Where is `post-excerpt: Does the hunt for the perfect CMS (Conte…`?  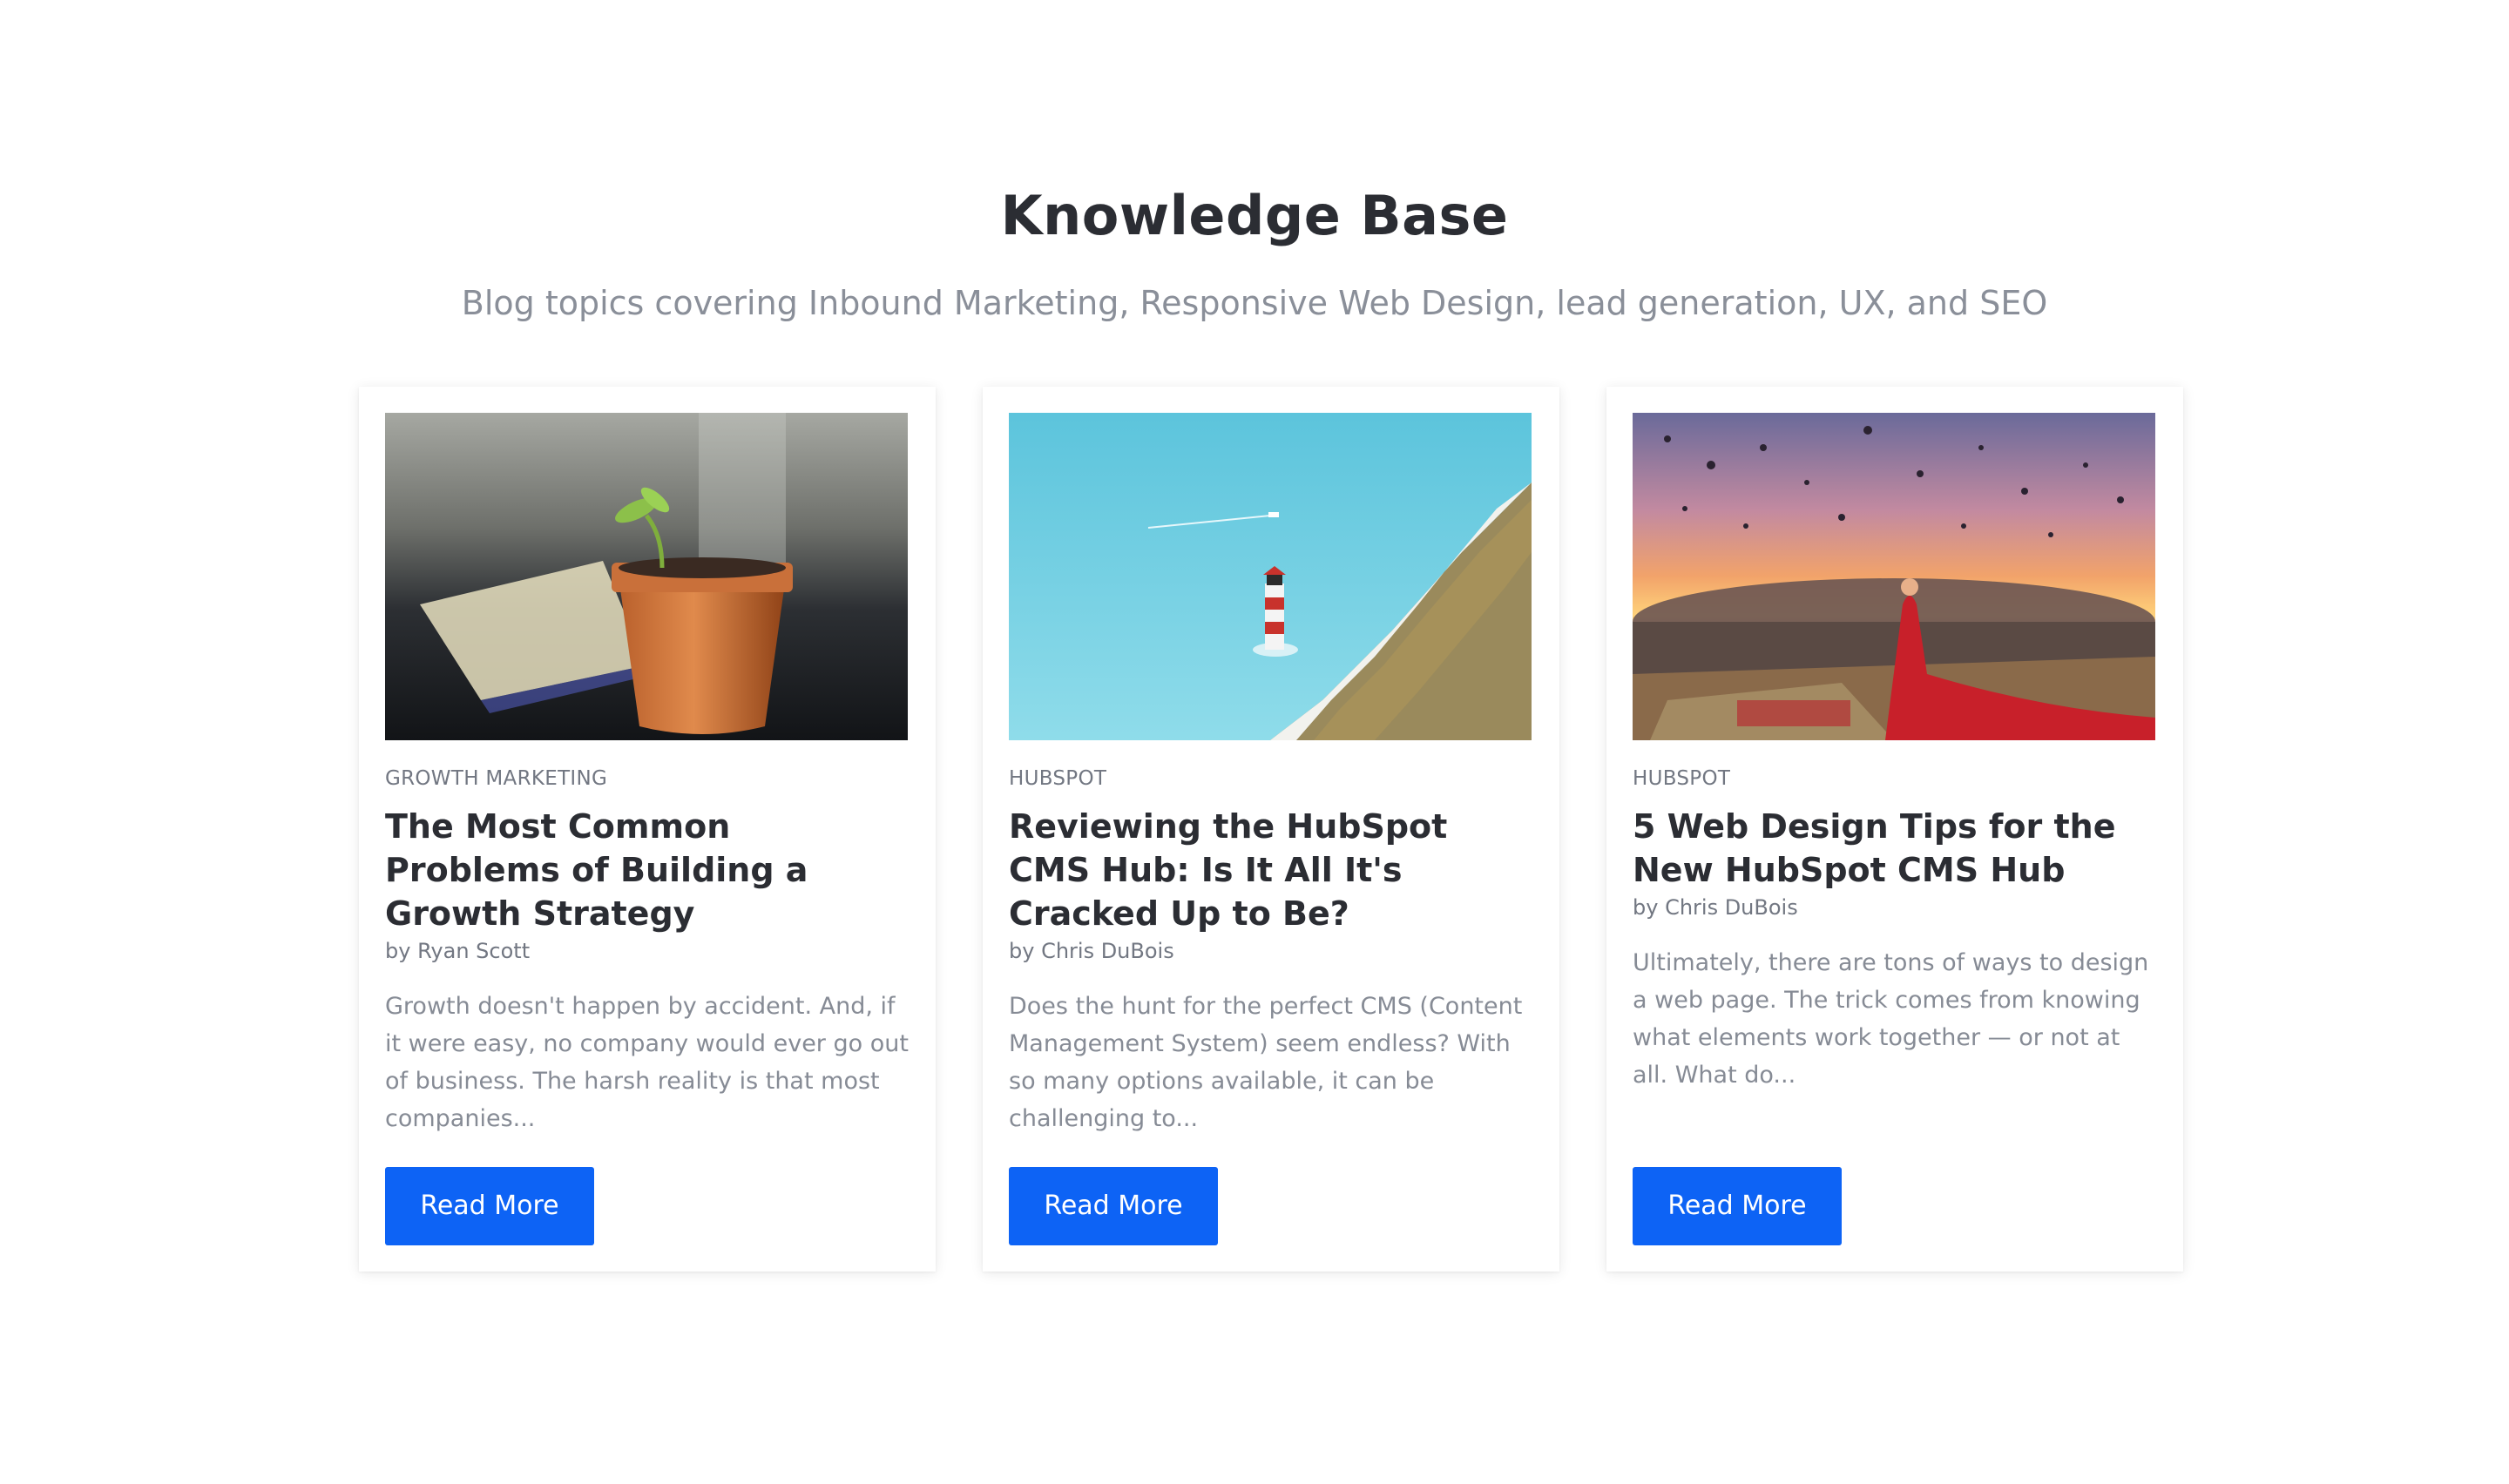
post-excerpt: Does the hunt for the perfect CMS (Conte… is located at coordinates (1266, 1062).